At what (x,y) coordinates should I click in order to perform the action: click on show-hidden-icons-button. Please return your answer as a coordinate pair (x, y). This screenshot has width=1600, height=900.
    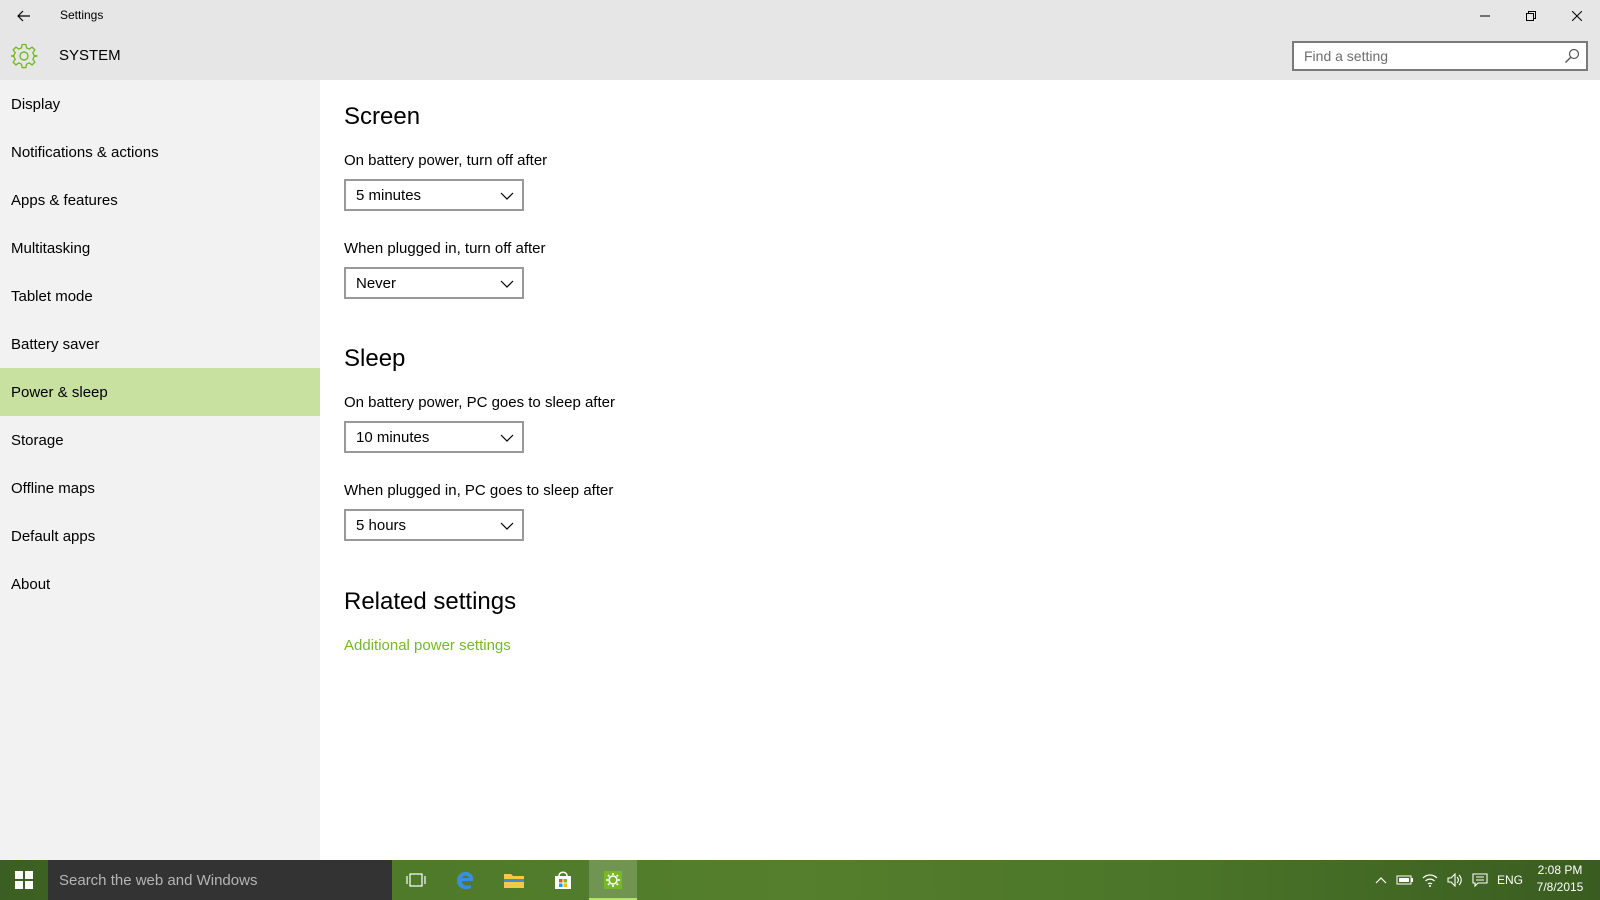
    Looking at the image, I should click on (1381, 880).